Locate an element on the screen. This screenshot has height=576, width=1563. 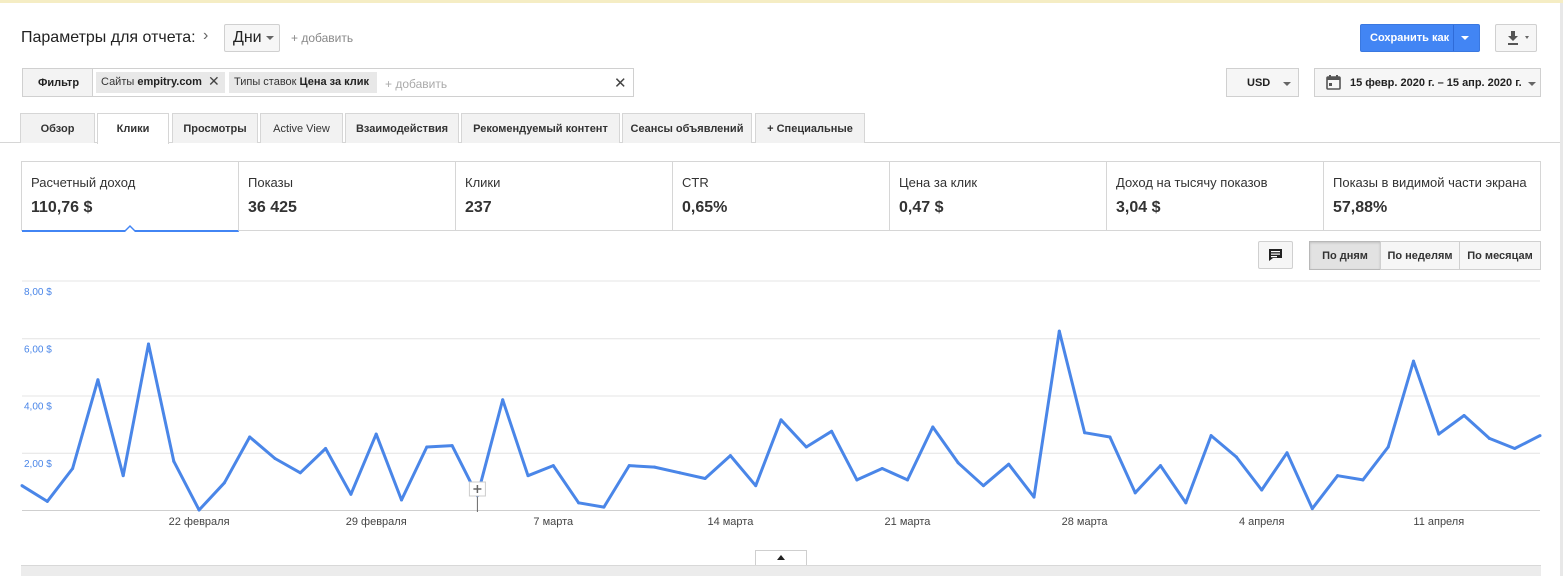
date-range-picker: 15 февр. 2020 г. – 15 апр. 2020 г. is located at coordinates (1427, 82).